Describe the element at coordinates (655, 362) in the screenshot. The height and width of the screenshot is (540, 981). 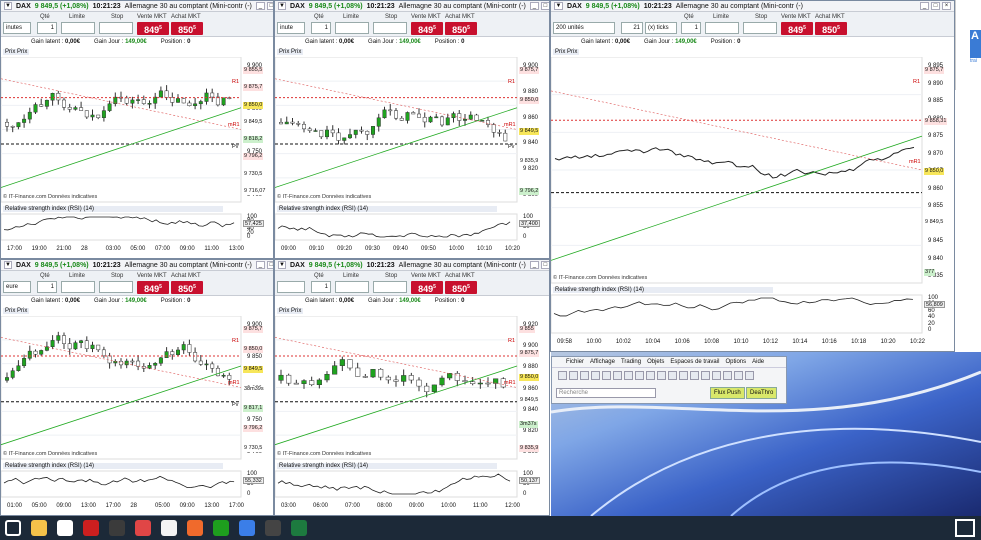
I see `menu-objets: Objets` at that location.